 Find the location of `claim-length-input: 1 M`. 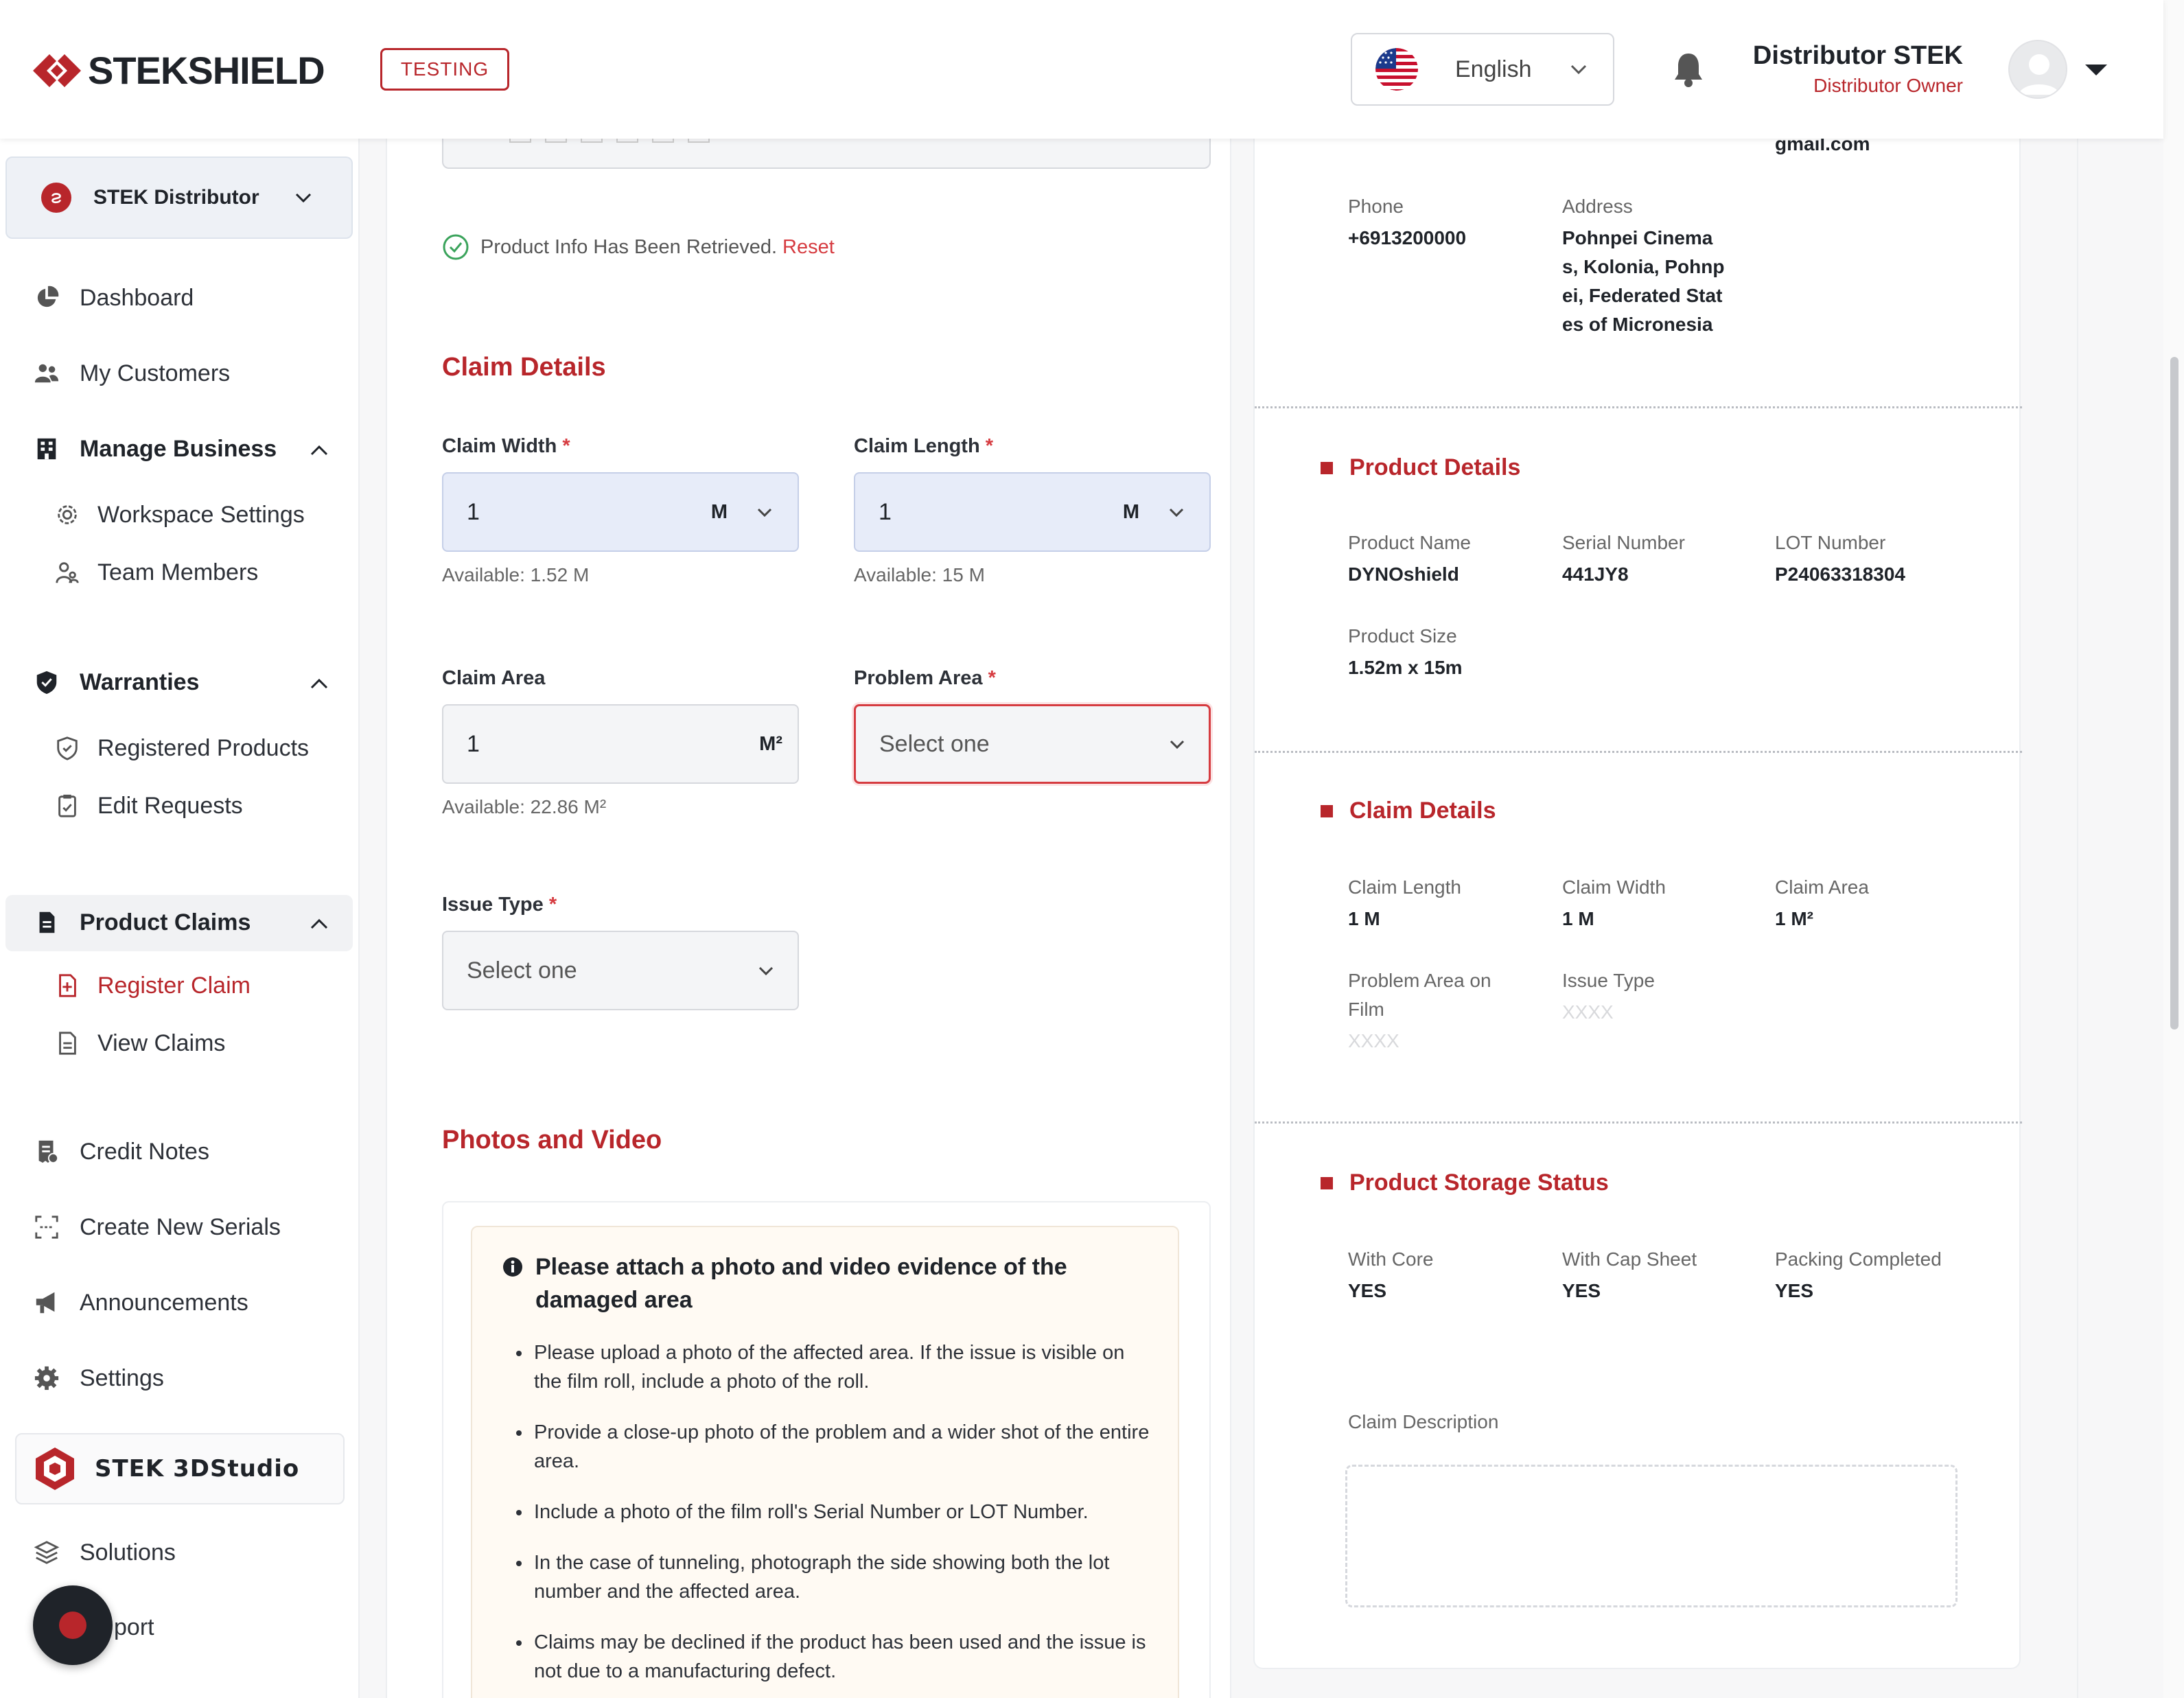

claim-length-input: 1 M is located at coordinates (1032, 512).